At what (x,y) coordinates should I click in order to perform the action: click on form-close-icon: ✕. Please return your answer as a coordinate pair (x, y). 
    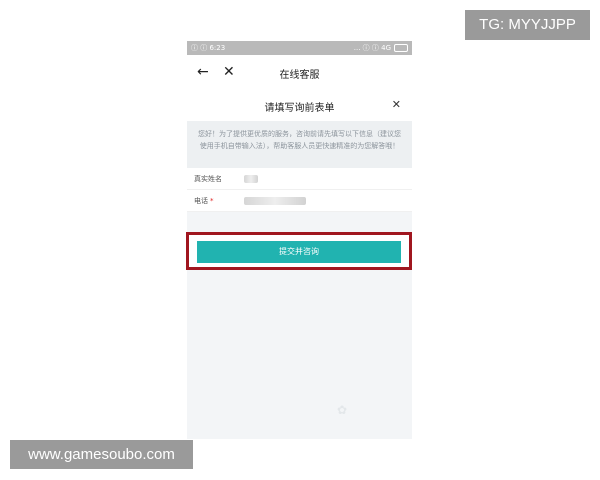
    Looking at the image, I should click on (396, 104).